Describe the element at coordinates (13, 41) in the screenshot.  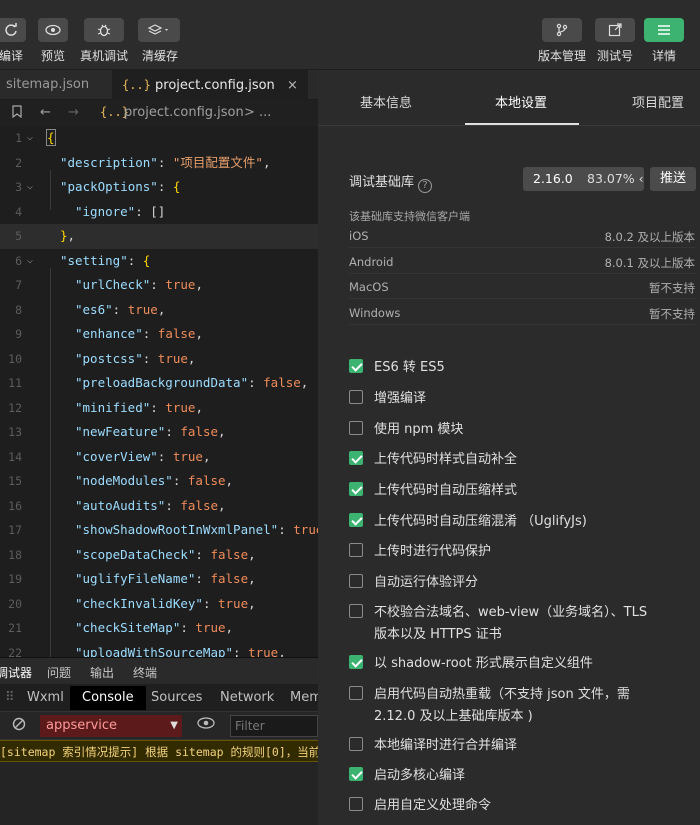
I see `compile-button: 编译` at that location.